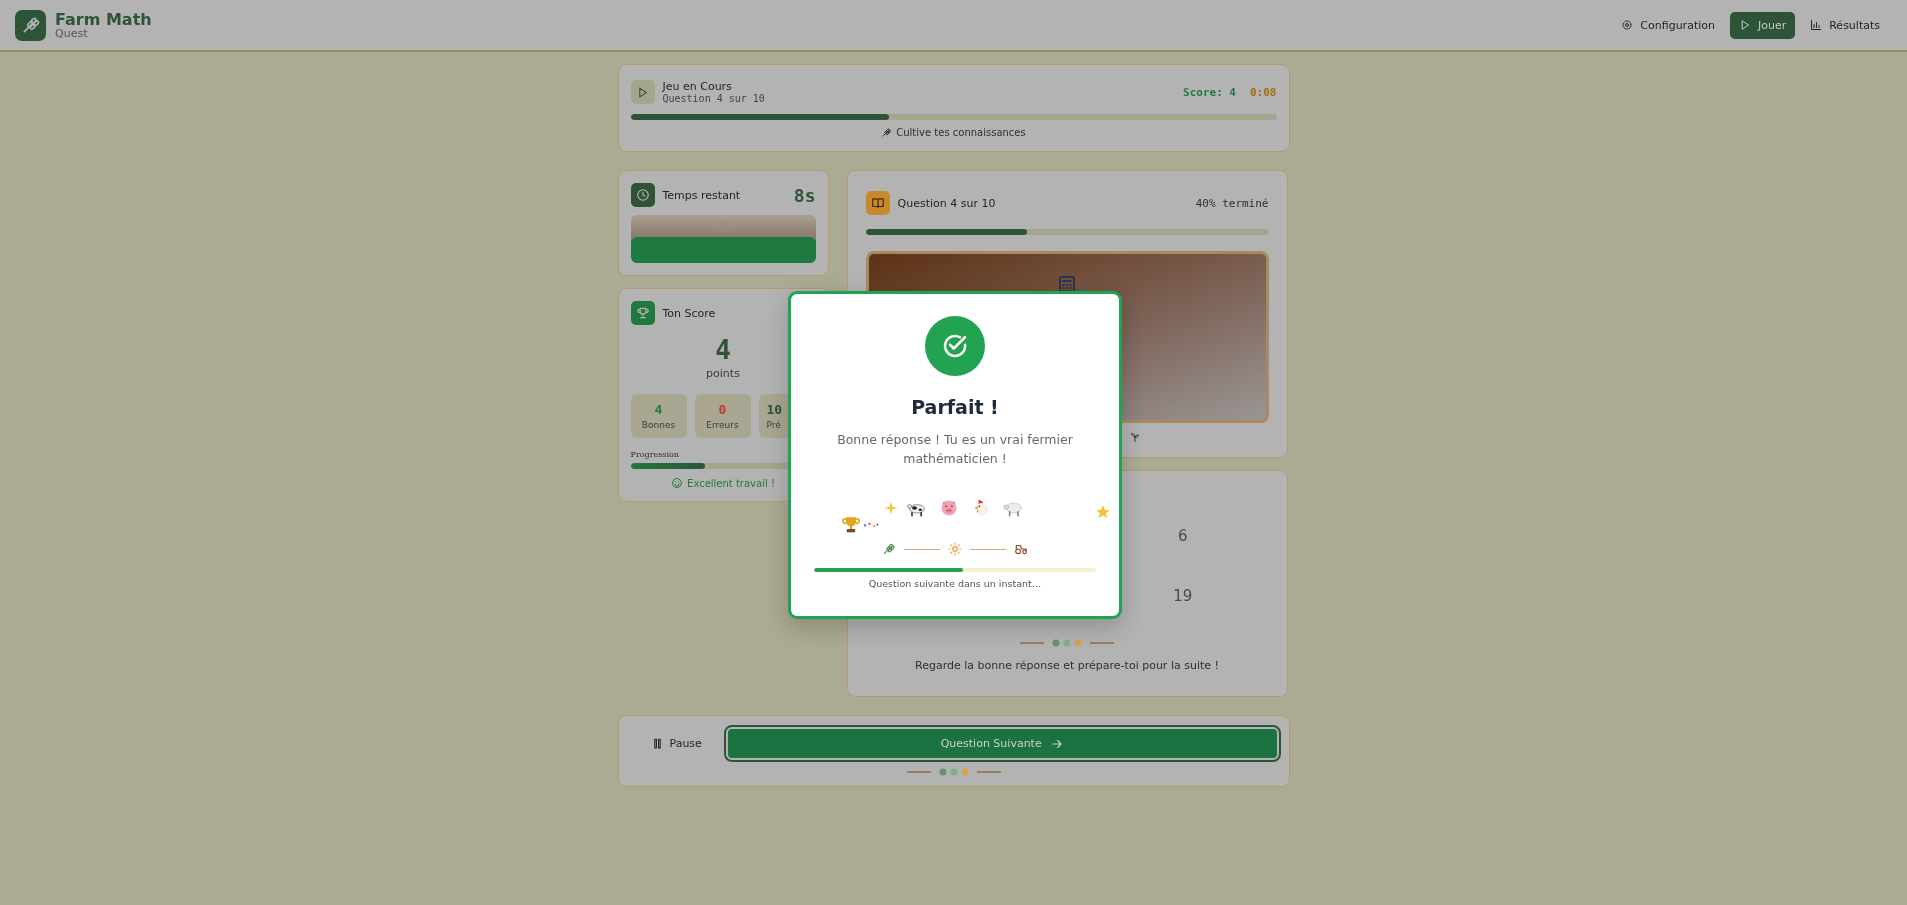 The image size is (1907, 905). I want to click on completion-label: 40% terminé, so click(1232, 203).